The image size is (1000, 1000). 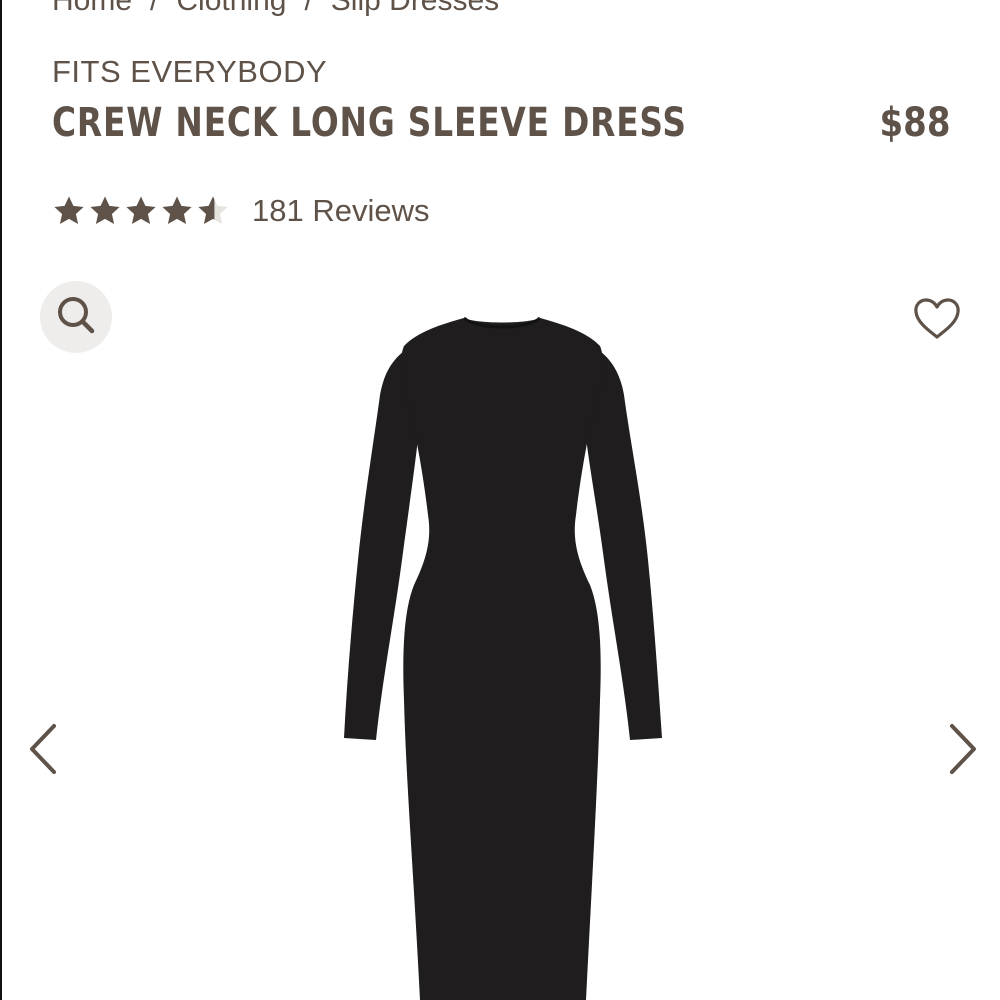 What do you see at coordinates (43, 749) in the screenshot?
I see `previous-image-button` at bounding box center [43, 749].